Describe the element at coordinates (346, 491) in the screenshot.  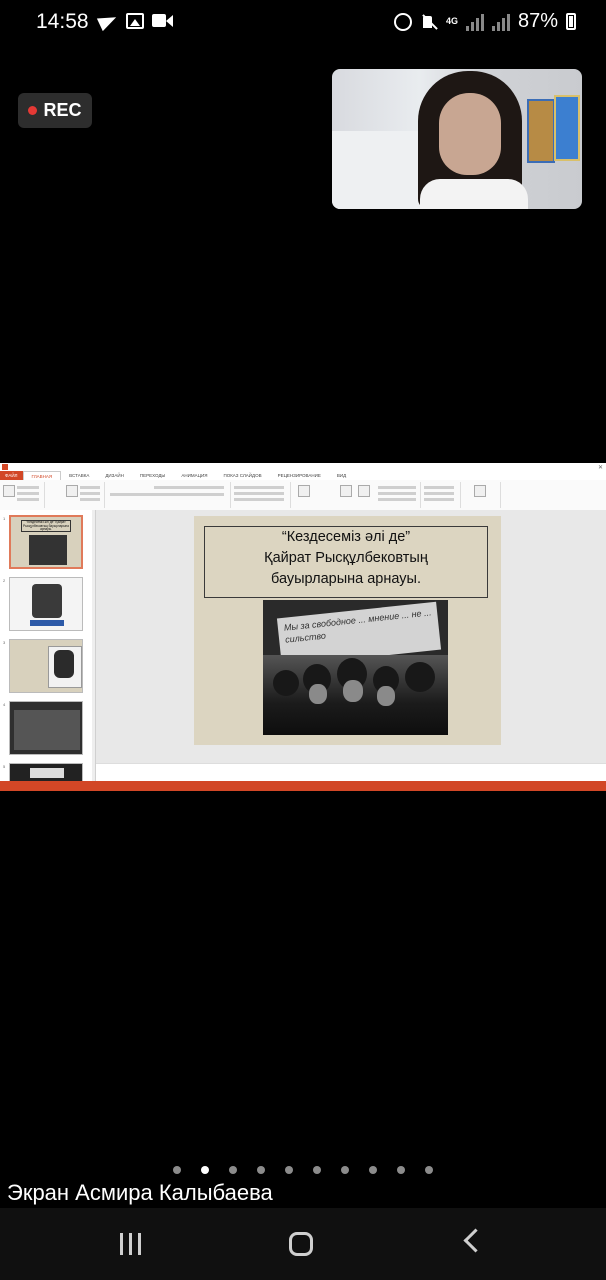
I see `arrange-icon` at that location.